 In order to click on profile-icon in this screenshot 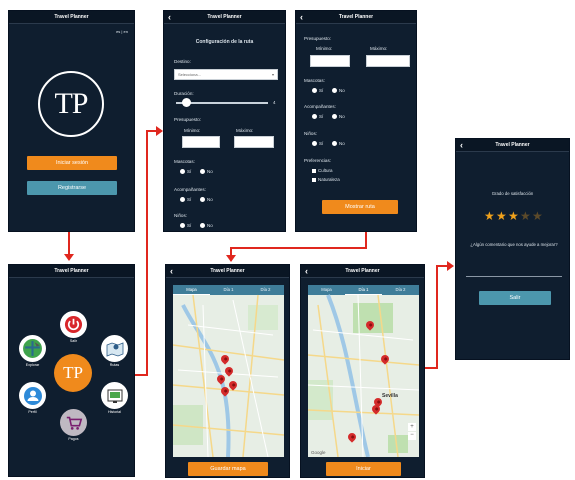, I will do `click(32, 395)`.